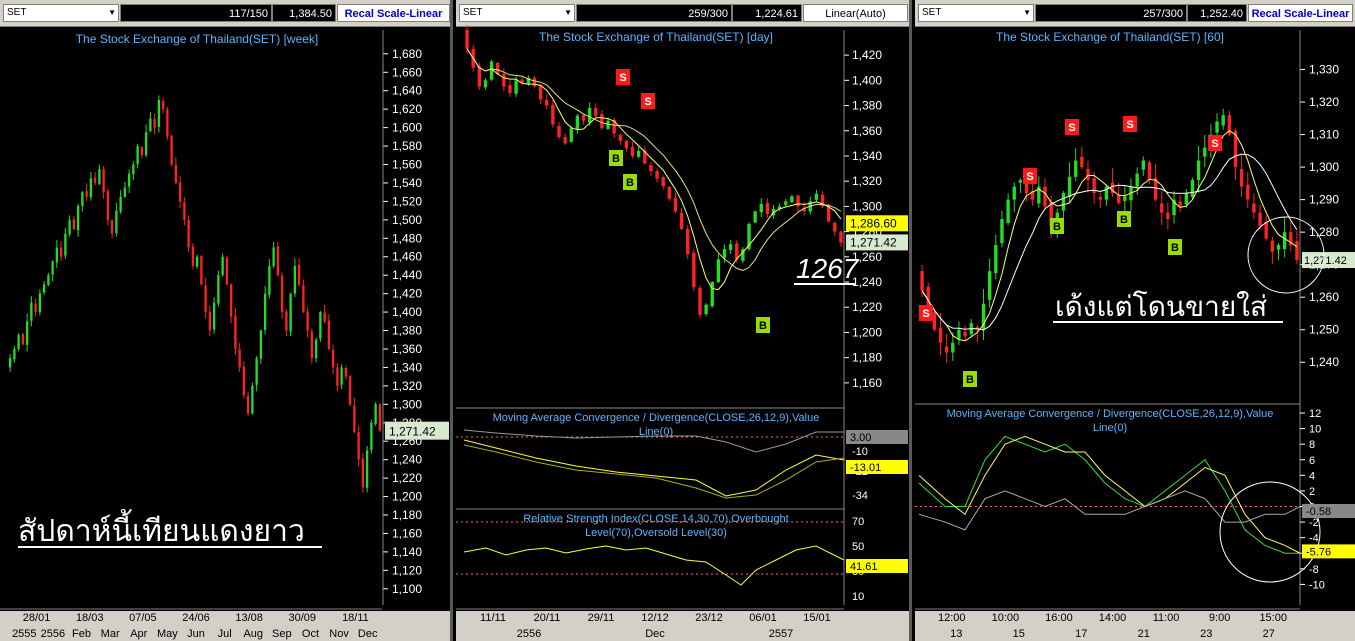  What do you see at coordinates (407, 552) in the screenshot?
I see `y-tick-label: 1,140` at bounding box center [407, 552].